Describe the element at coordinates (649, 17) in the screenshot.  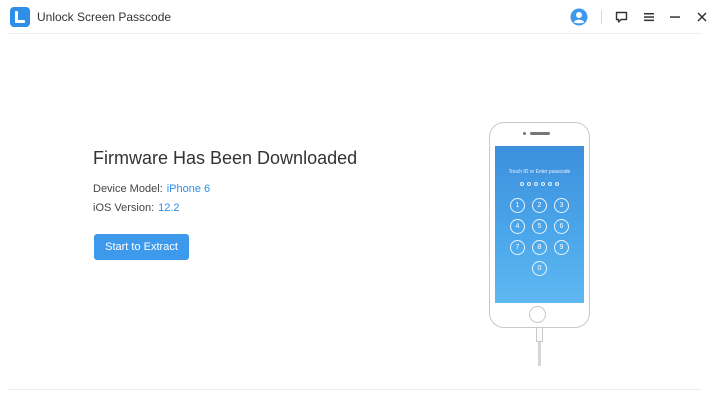
I see `menu-icon` at that location.